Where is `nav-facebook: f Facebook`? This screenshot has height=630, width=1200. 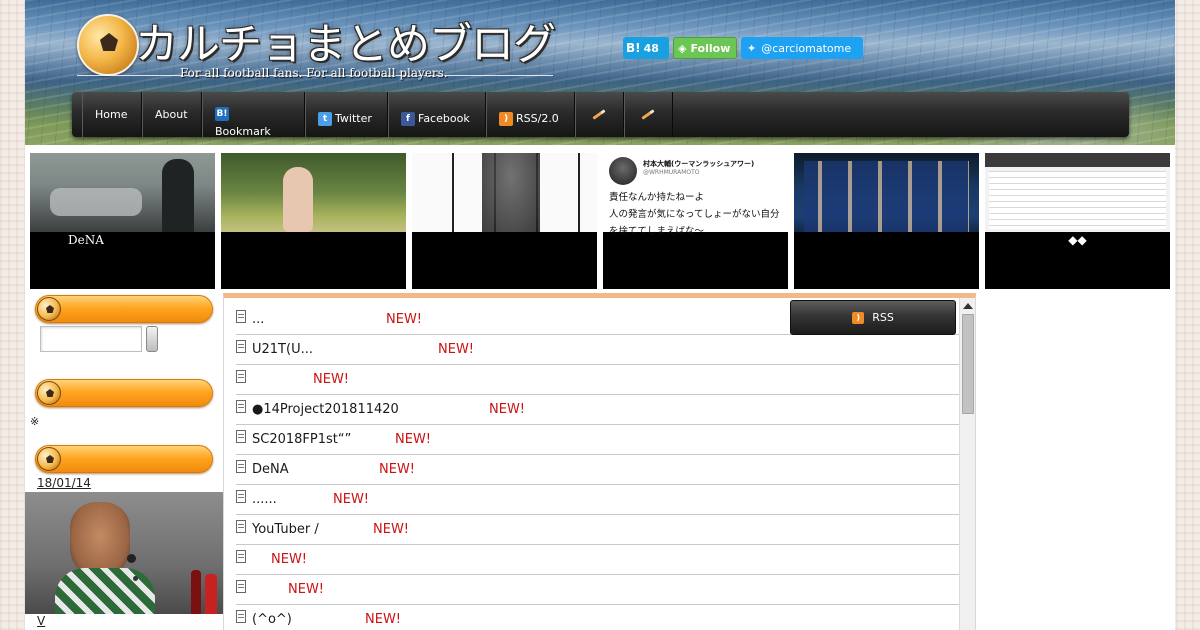
nav-facebook: f Facebook is located at coordinates (437, 114).